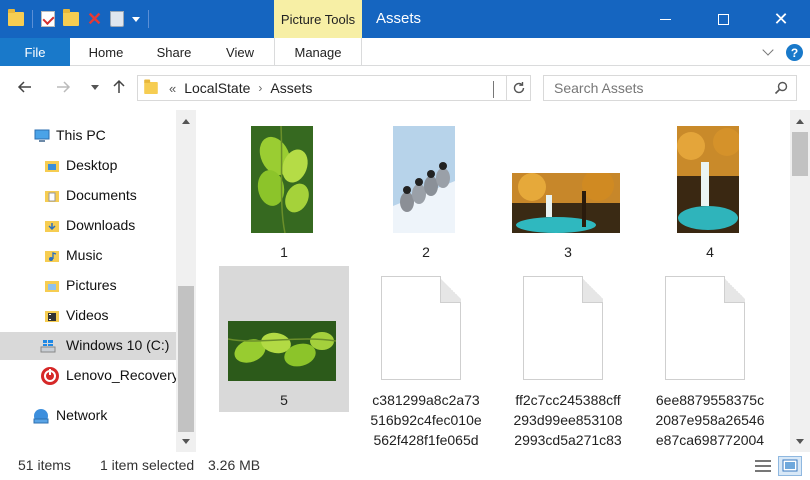 Image resolution: width=810 pixels, height=480 pixels. Describe the element at coordinates (568, 252) in the screenshot. I see `file-name: 3` at that location.